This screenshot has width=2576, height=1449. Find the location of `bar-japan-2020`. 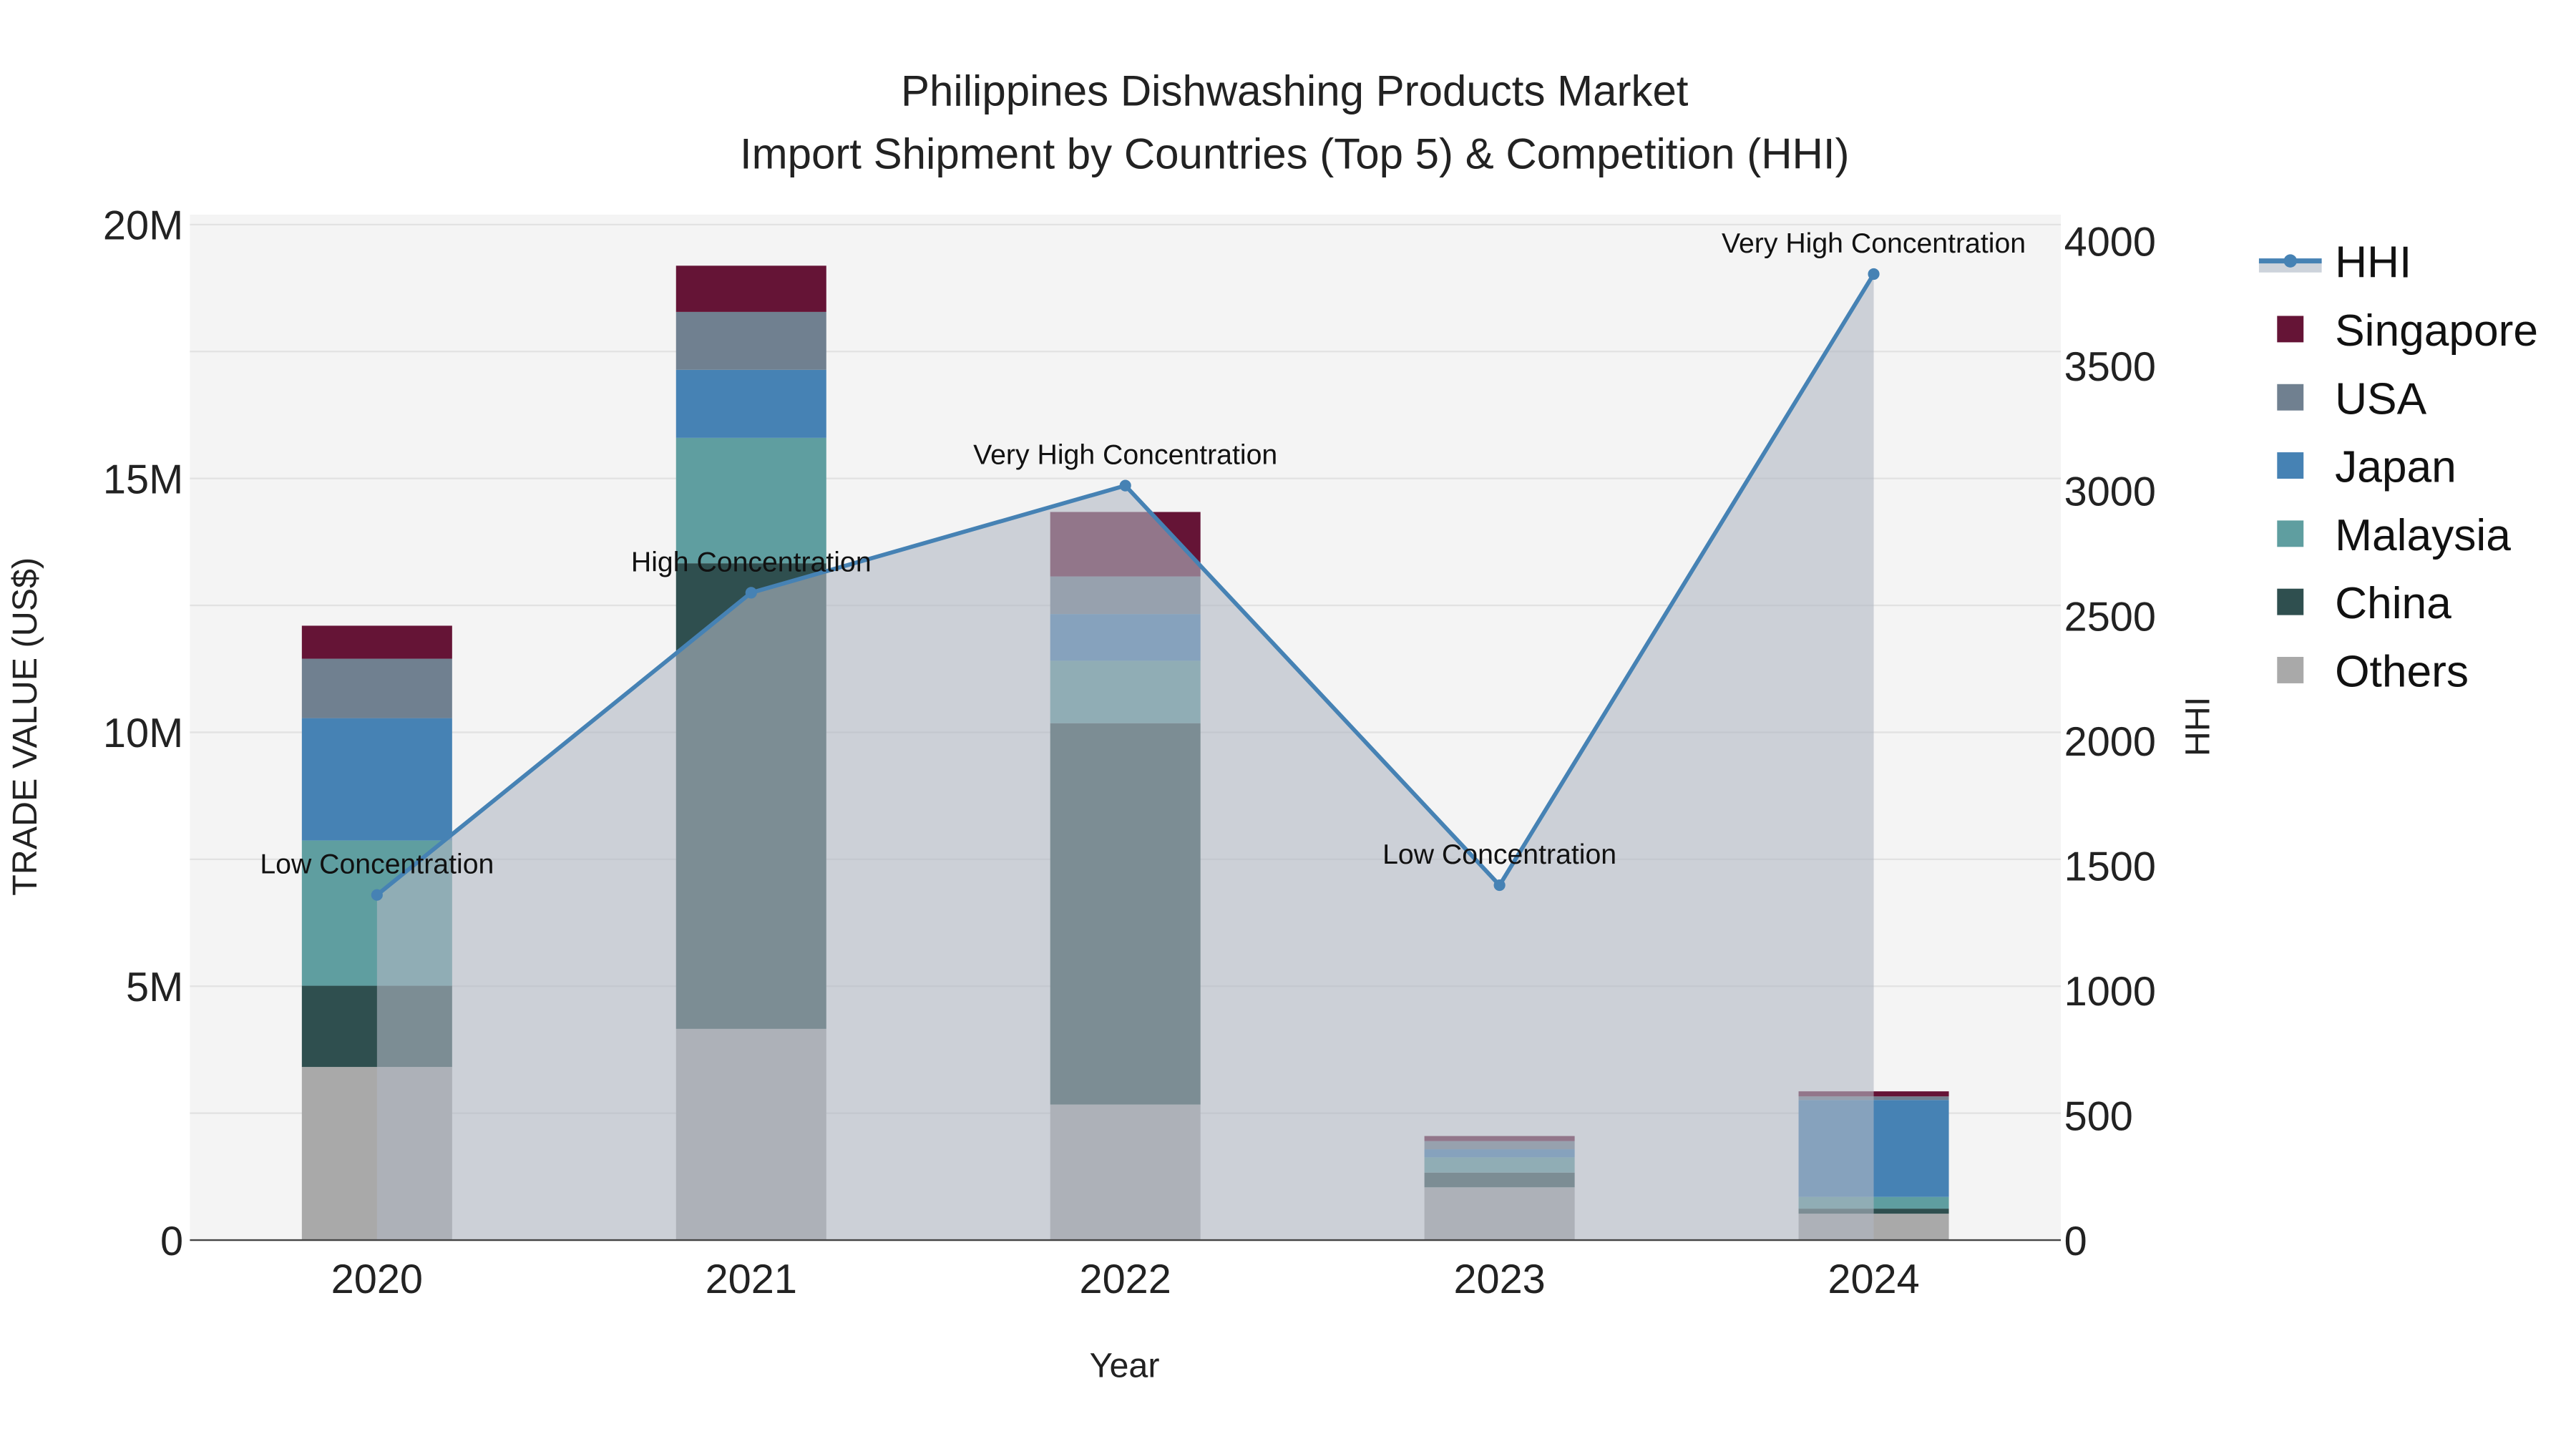

bar-japan-2020 is located at coordinates (376, 779).